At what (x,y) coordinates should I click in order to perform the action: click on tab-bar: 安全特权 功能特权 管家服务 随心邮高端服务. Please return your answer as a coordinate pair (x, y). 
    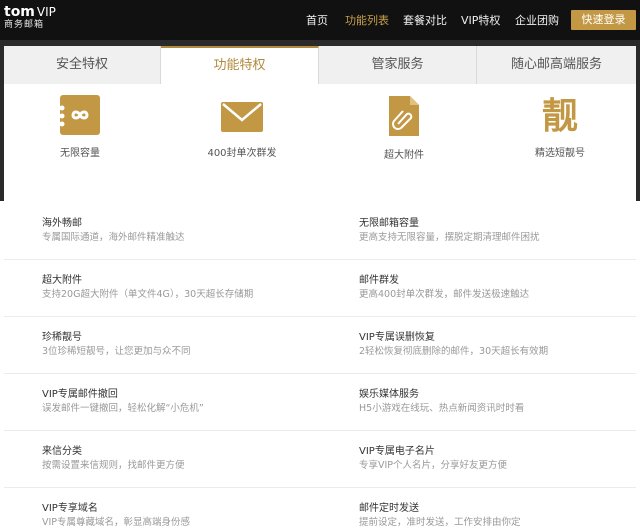
    Looking at the image, I should click on (320, 65).